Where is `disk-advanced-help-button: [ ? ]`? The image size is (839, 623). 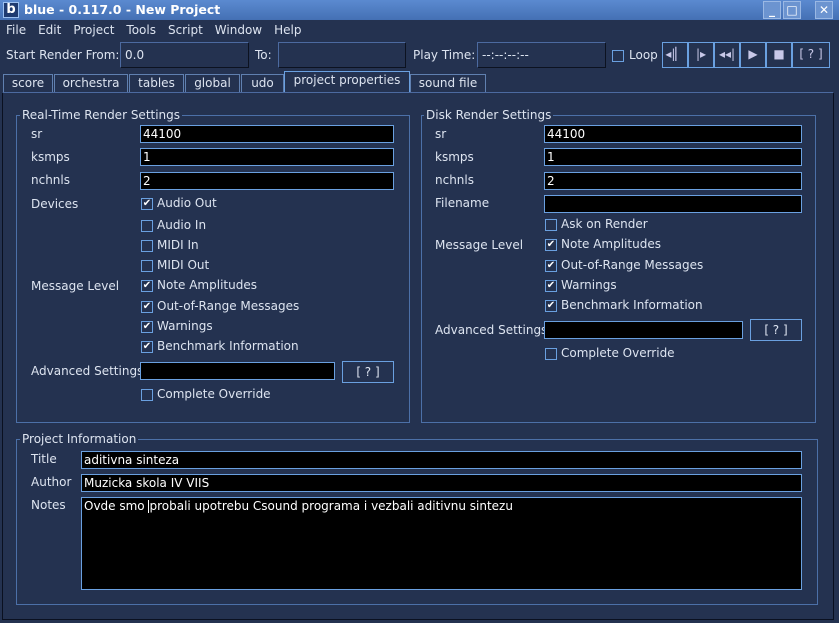 disk-advanced-help-button: [ ? ] is located at coordinates (776, 330).